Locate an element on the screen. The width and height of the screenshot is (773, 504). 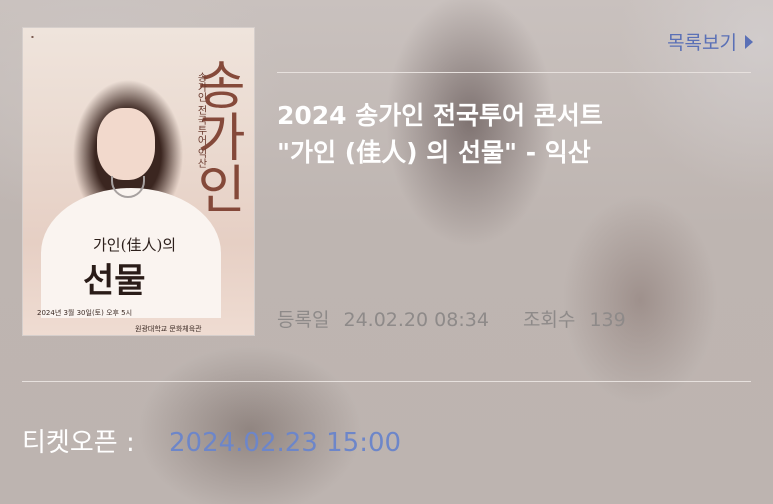
poster-face-shape is located at coordinates (126, 144).